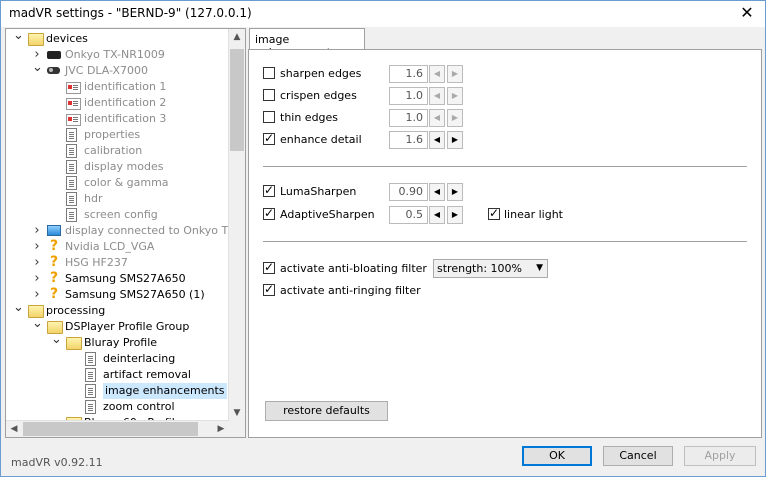 The height and width of the screenshot is (477, 766). I want to click on horizontal-scroll-thumb, so click(110, 429).